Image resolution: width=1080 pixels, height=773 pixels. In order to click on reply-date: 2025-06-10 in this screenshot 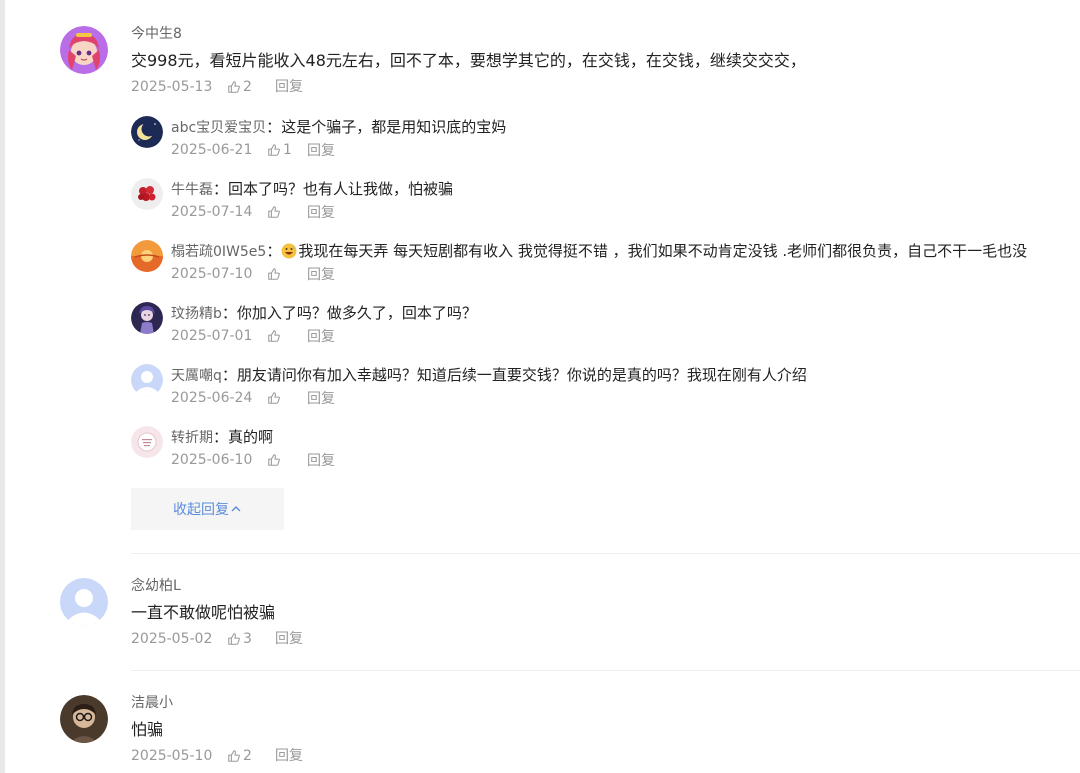, I will do `click(212, 460)`.